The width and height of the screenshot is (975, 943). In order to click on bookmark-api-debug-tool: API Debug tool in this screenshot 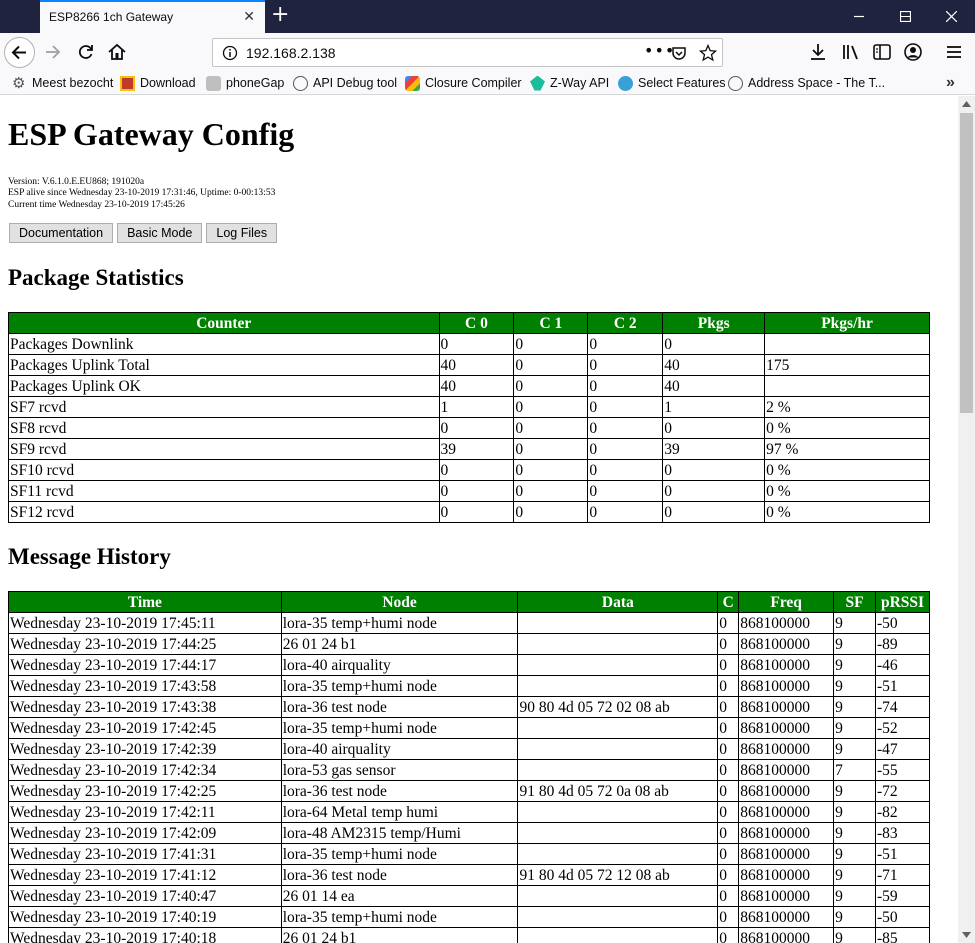, I will do `click(345, 83)`.